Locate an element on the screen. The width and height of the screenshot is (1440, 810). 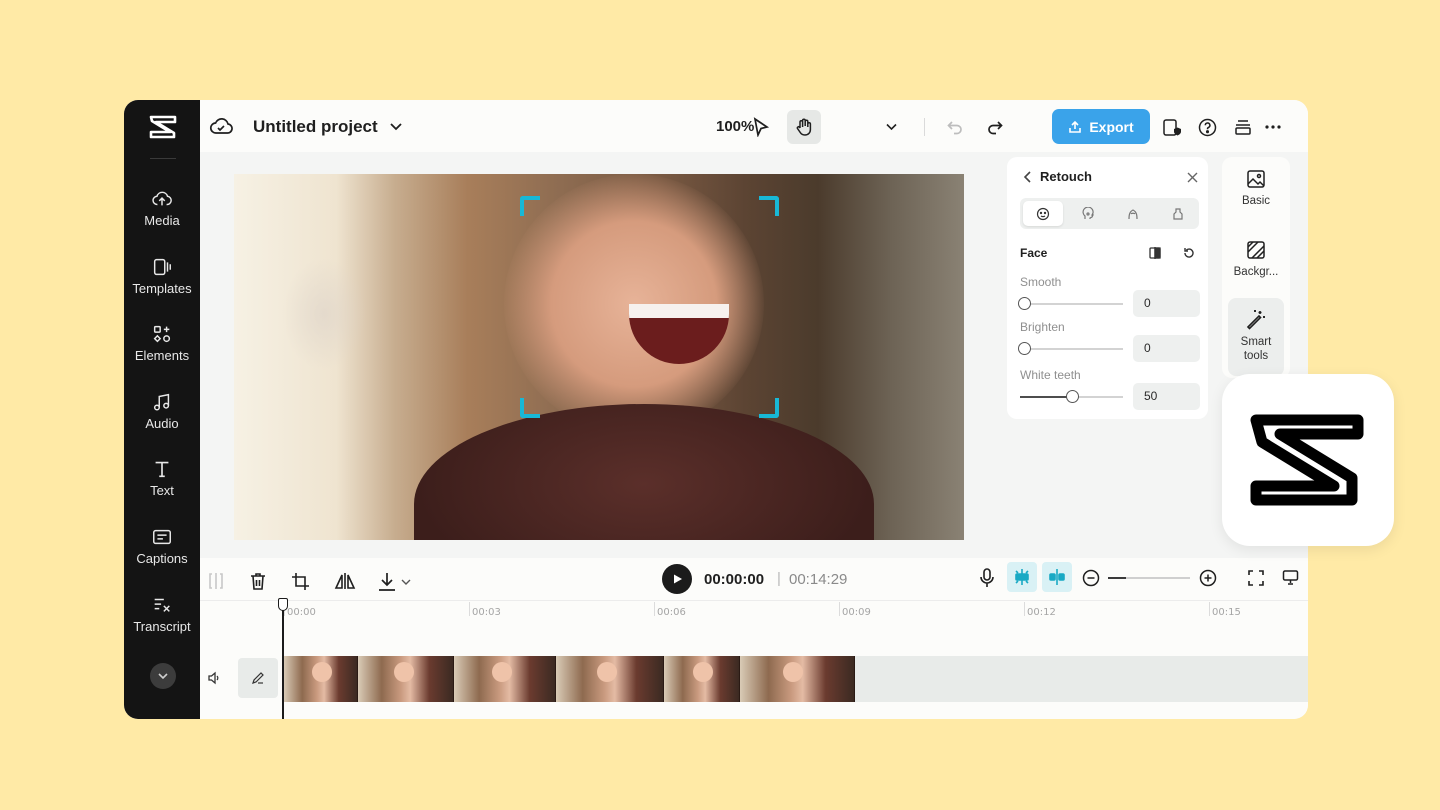
smooth-slider is located at coordinates (1070, 303).